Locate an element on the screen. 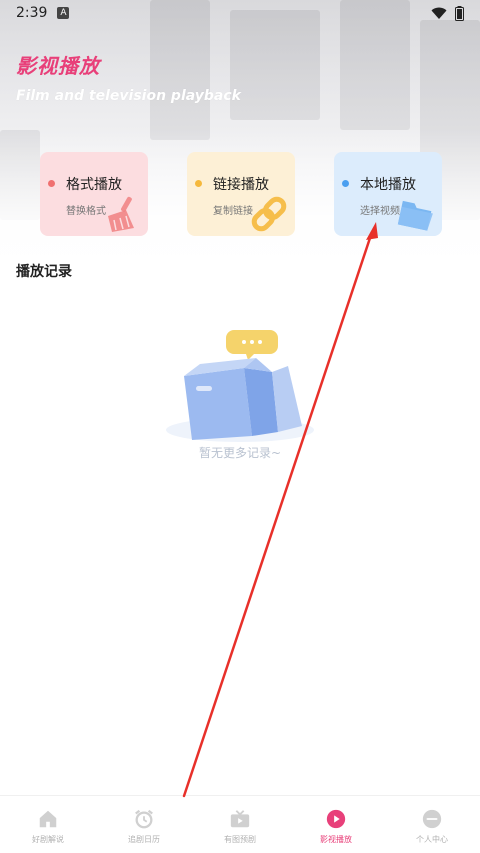 This screenshot has height=853, width=480. card-subtitle: 复制链接 is located at coordinates (233, 211).